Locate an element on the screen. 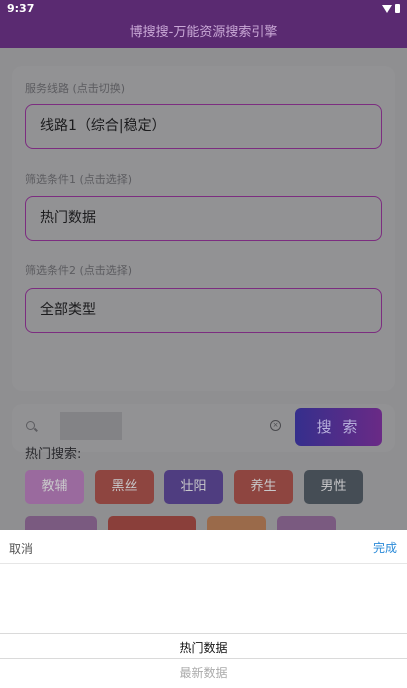 The height and width of the screenshot is (688, 407). app-title: 博搜搜-万能资源搜索引擎 is located at coordinates (203, 33).